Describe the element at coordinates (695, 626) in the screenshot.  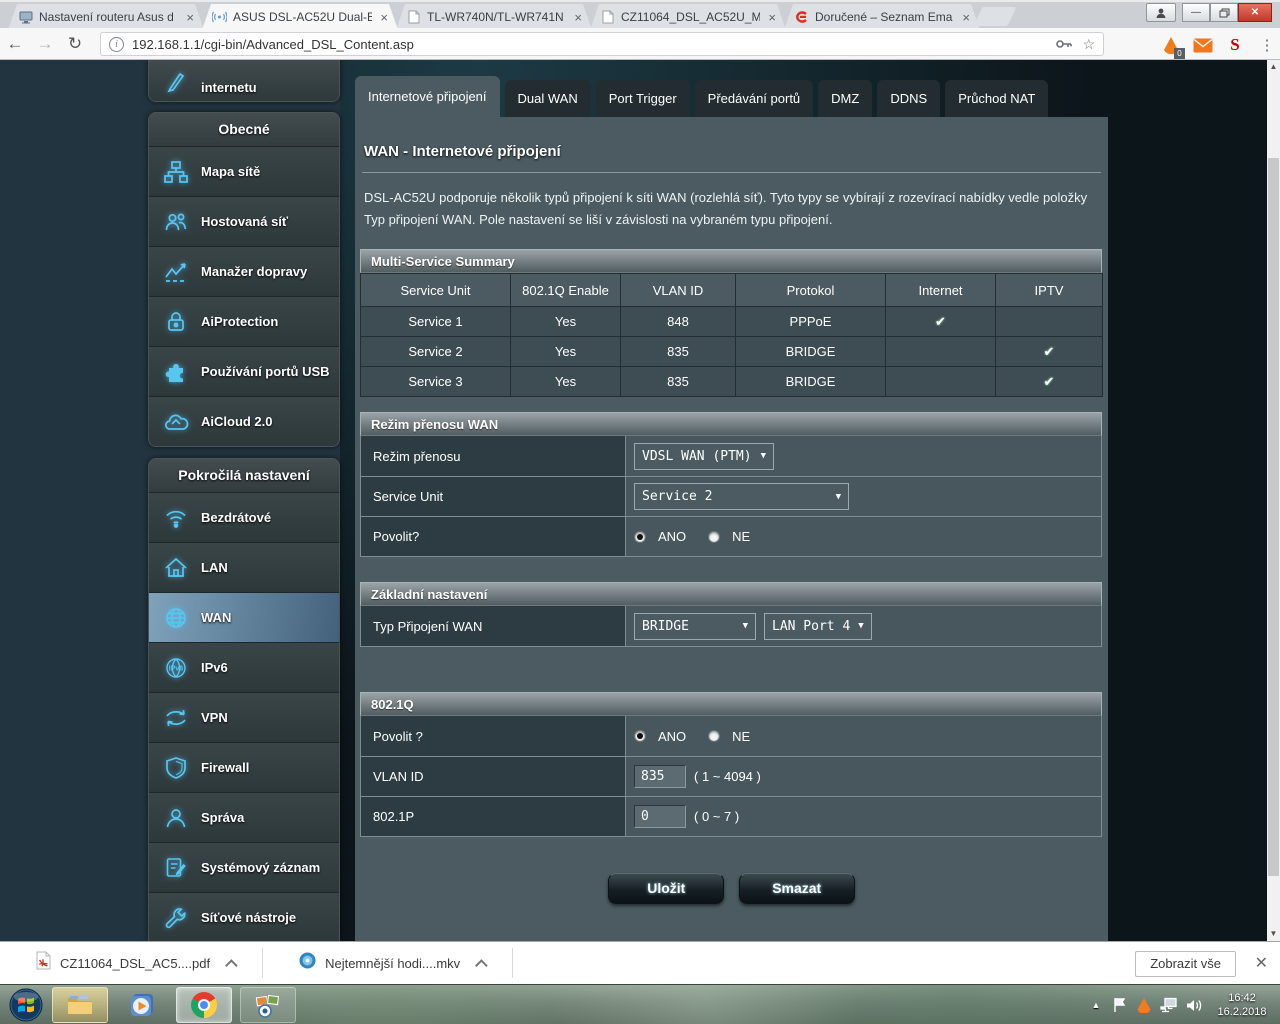
I see `wan-connection-type-select: BRIDGE ▼` at that location.